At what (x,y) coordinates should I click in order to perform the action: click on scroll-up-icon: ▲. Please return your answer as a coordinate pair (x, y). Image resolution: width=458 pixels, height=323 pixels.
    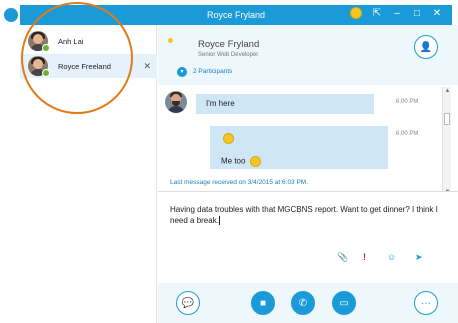
    Looking at the image, I should click on (447, 91).